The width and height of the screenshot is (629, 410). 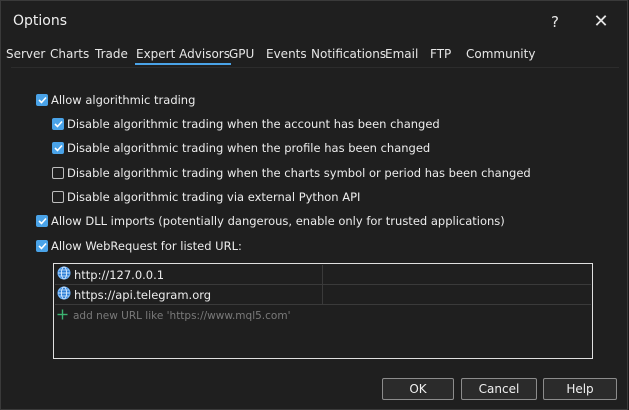 I want to click on url-cell: http://127.0.0.1, so click(x=189, y=274).